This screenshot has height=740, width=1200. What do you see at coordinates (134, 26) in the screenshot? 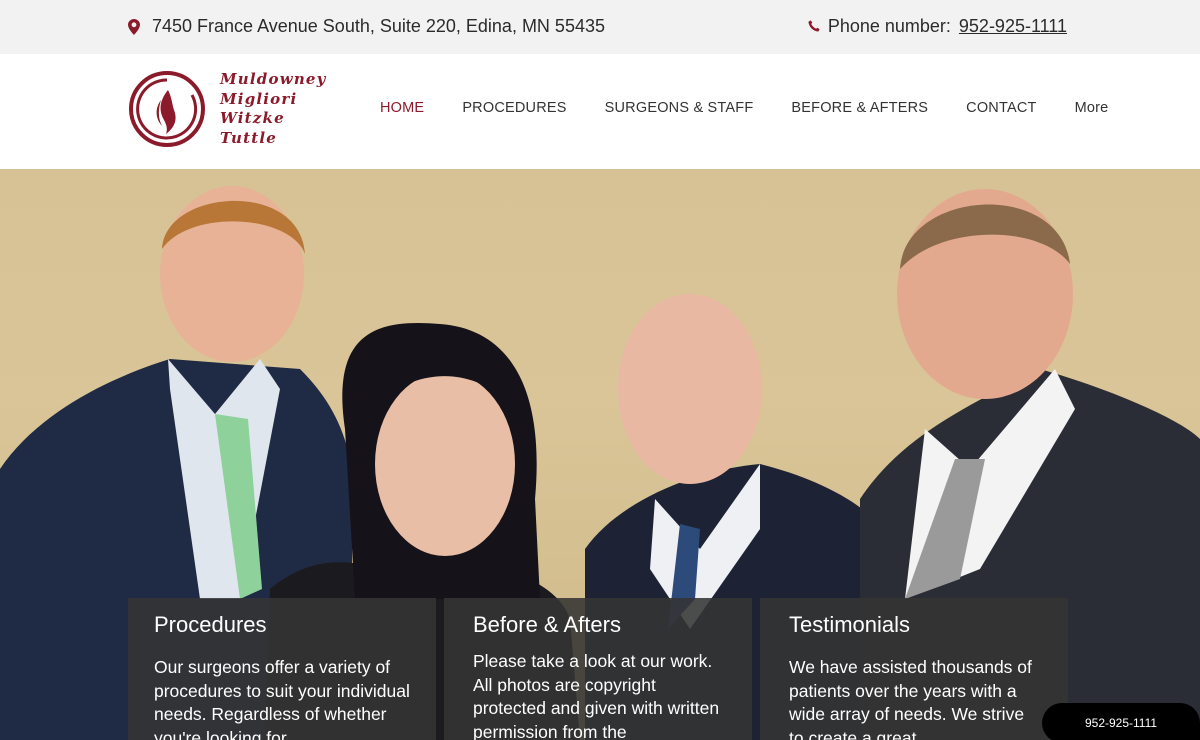
I see `map-pin-icon` at bounding box center [134, 26].